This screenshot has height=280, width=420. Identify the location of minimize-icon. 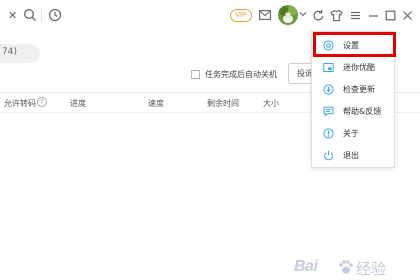
(373, 15).